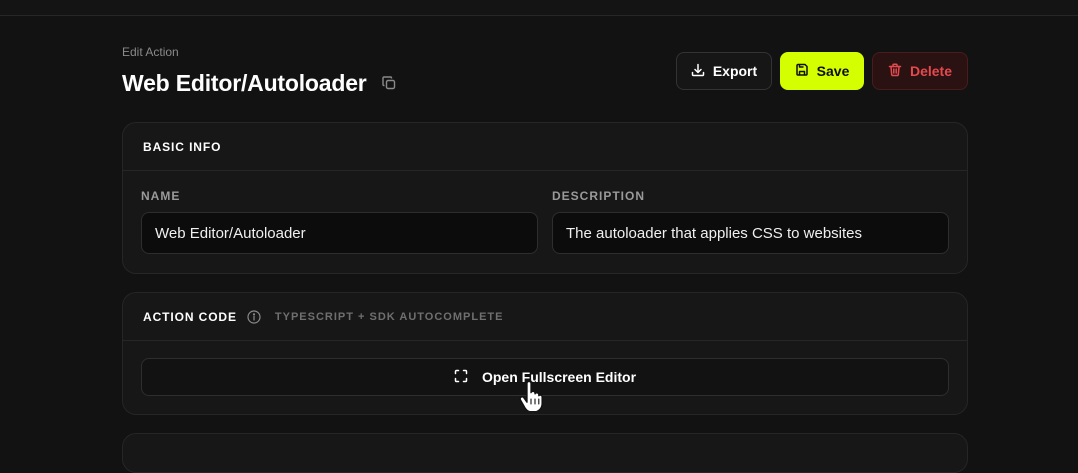 This screenshot has width=1078, height=473. Describe the element at coordinates (389, 316) in the screenshot. I see `action-code-subtitle: TYPESCRIPT + SDK AUTOCOMPLETE` at that location.